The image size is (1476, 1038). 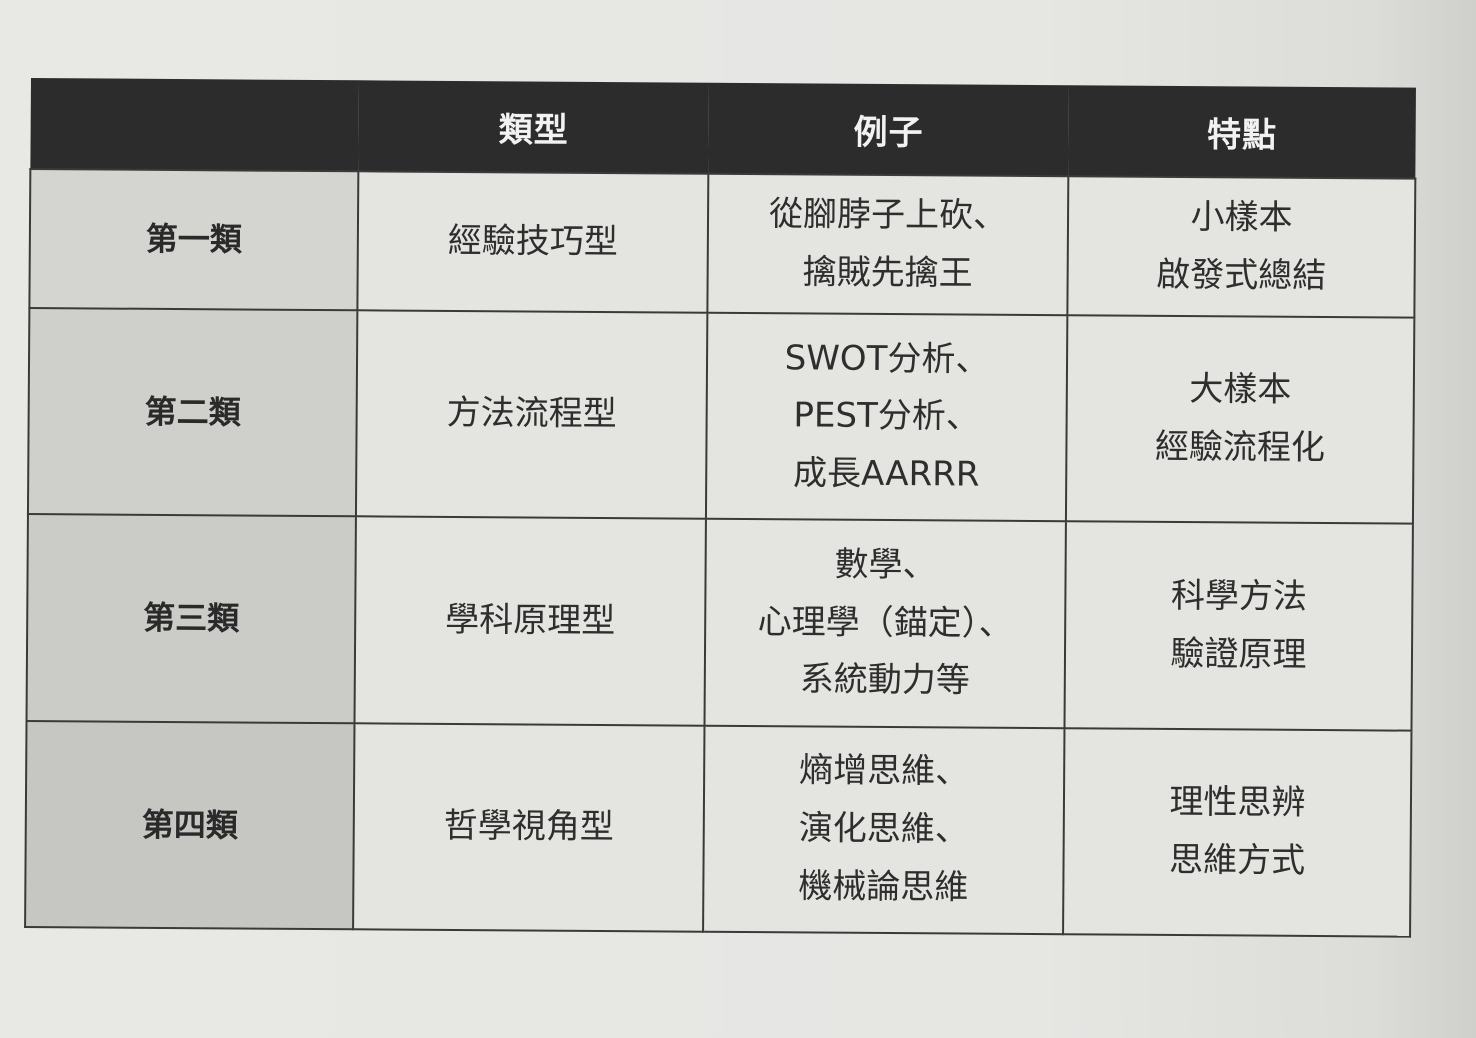 I want to click on feature-line: 理性思辨, so click(x=1237, y=802).